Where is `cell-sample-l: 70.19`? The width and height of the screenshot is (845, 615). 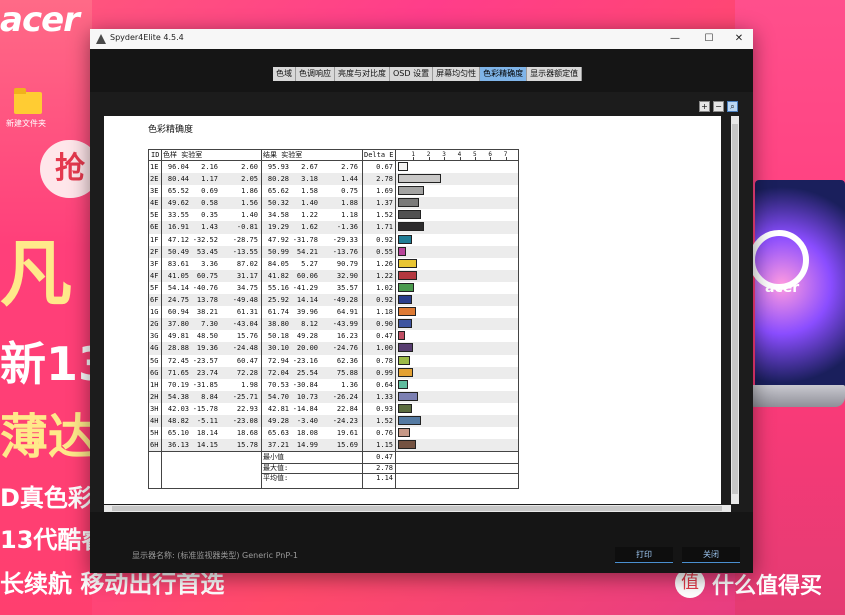
cell-sample-l: 70.19 is located at coordinates (178, 384).